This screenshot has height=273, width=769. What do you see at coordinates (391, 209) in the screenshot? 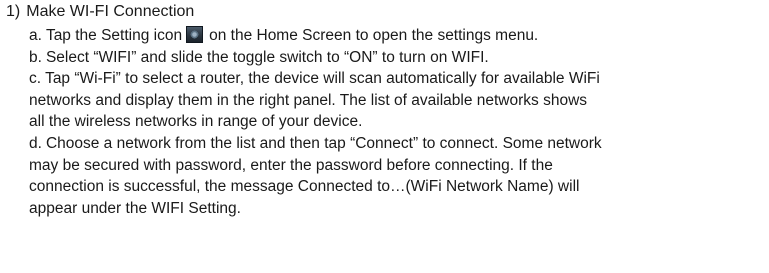
I see `step-d-line-4: appear under the WIFI Setting.` at bounding box center [391, 209].